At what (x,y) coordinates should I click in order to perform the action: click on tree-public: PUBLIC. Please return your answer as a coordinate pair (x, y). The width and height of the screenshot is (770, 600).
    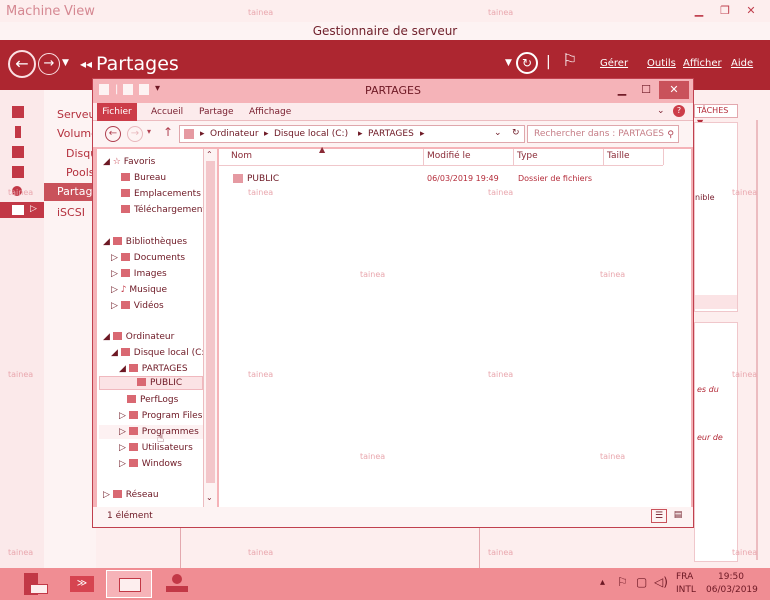
    Looking at the image, I should click on (159, 383).